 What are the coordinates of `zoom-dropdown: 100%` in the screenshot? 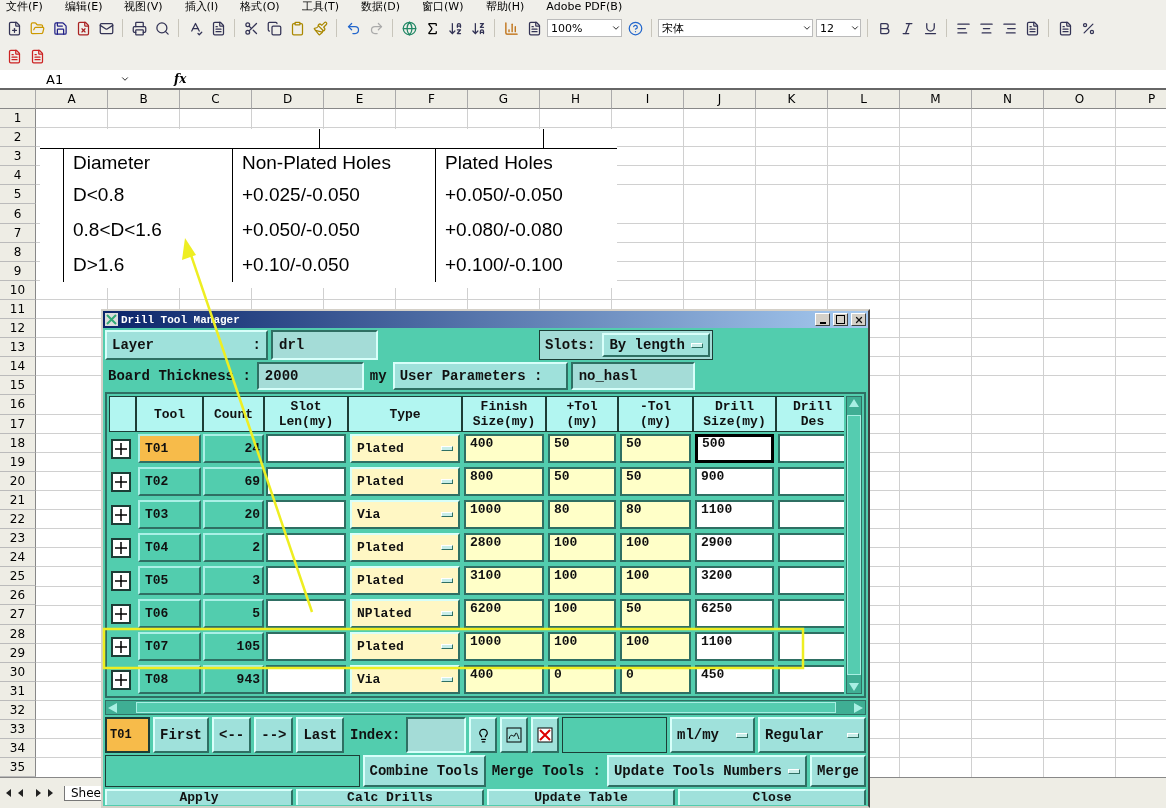 It's located at (584, 28).